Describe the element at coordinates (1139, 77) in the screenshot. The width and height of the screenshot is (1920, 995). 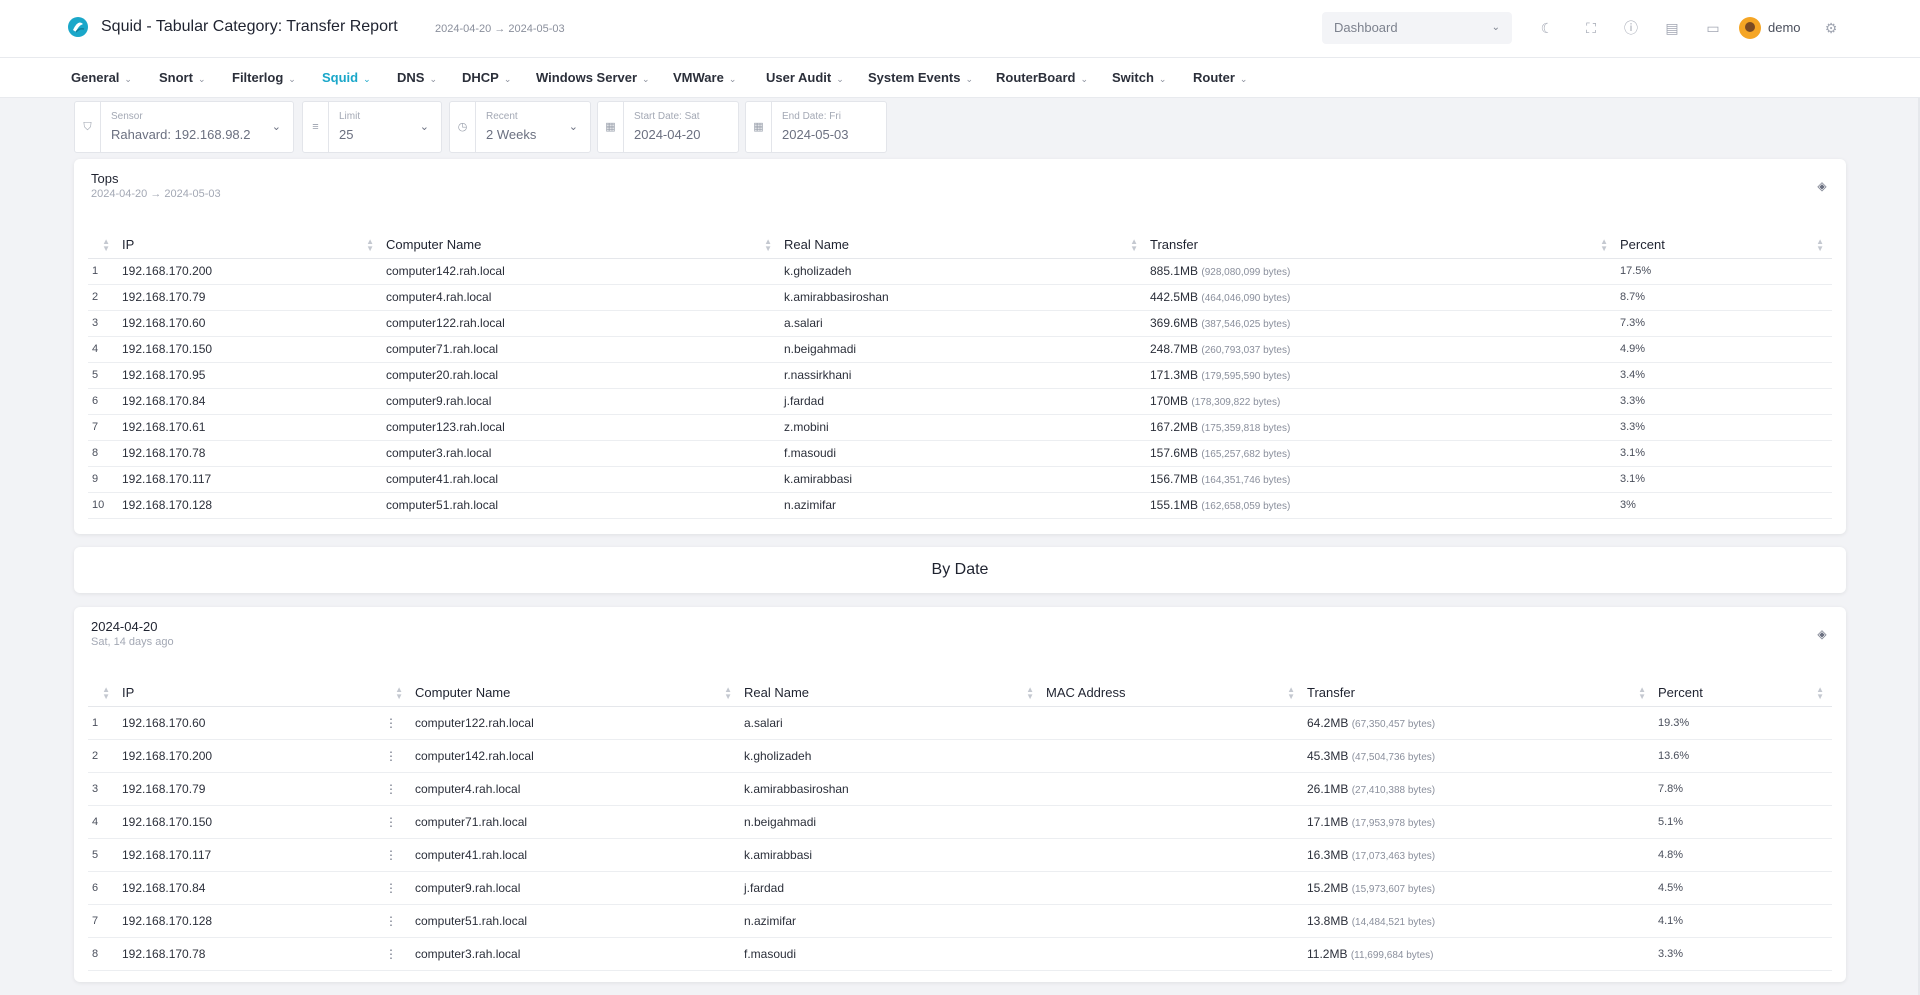
I see `nav-item-switch: Switch ⌄` at that location.